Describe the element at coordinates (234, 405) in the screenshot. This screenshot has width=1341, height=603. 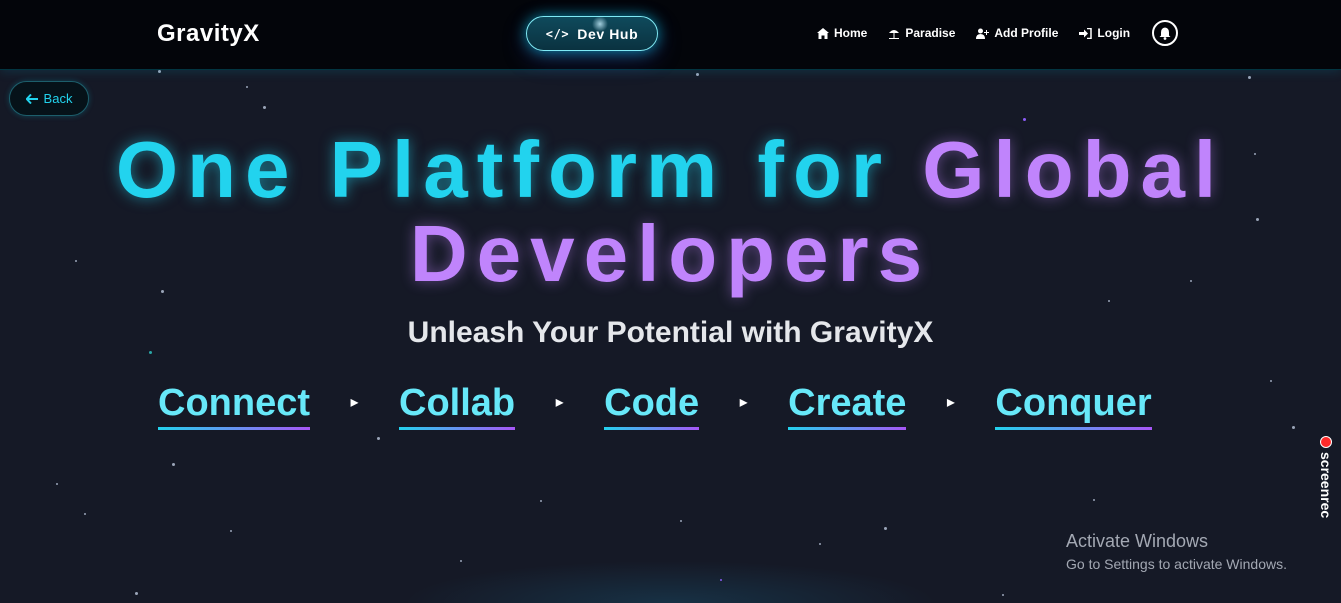
I see `step-connect: Connect` at that location.